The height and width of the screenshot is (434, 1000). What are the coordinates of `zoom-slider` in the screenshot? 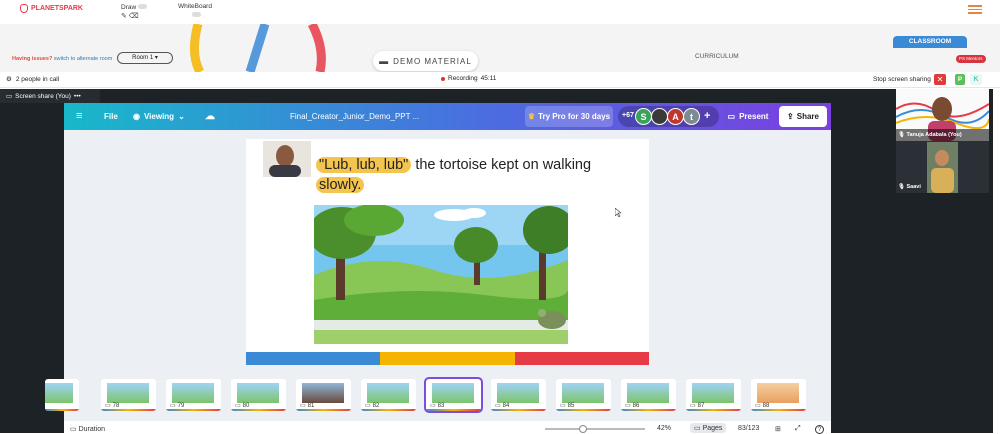 It's located at (595, 429).